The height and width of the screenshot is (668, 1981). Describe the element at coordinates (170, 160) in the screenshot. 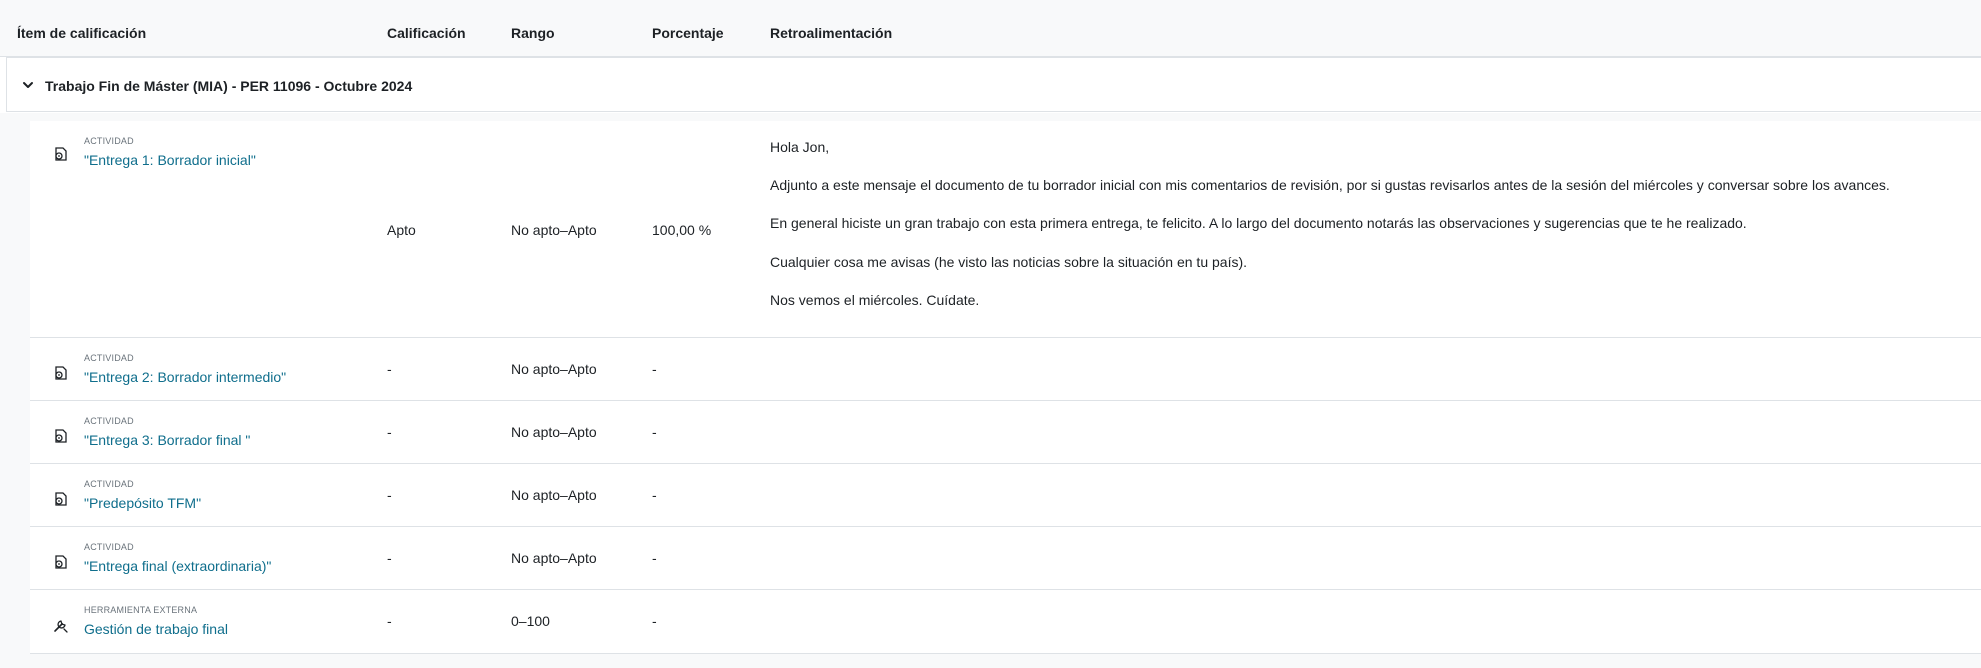

I see `item-link-entrega-1: "Entrega 1: Borrador inicial"` at that location.